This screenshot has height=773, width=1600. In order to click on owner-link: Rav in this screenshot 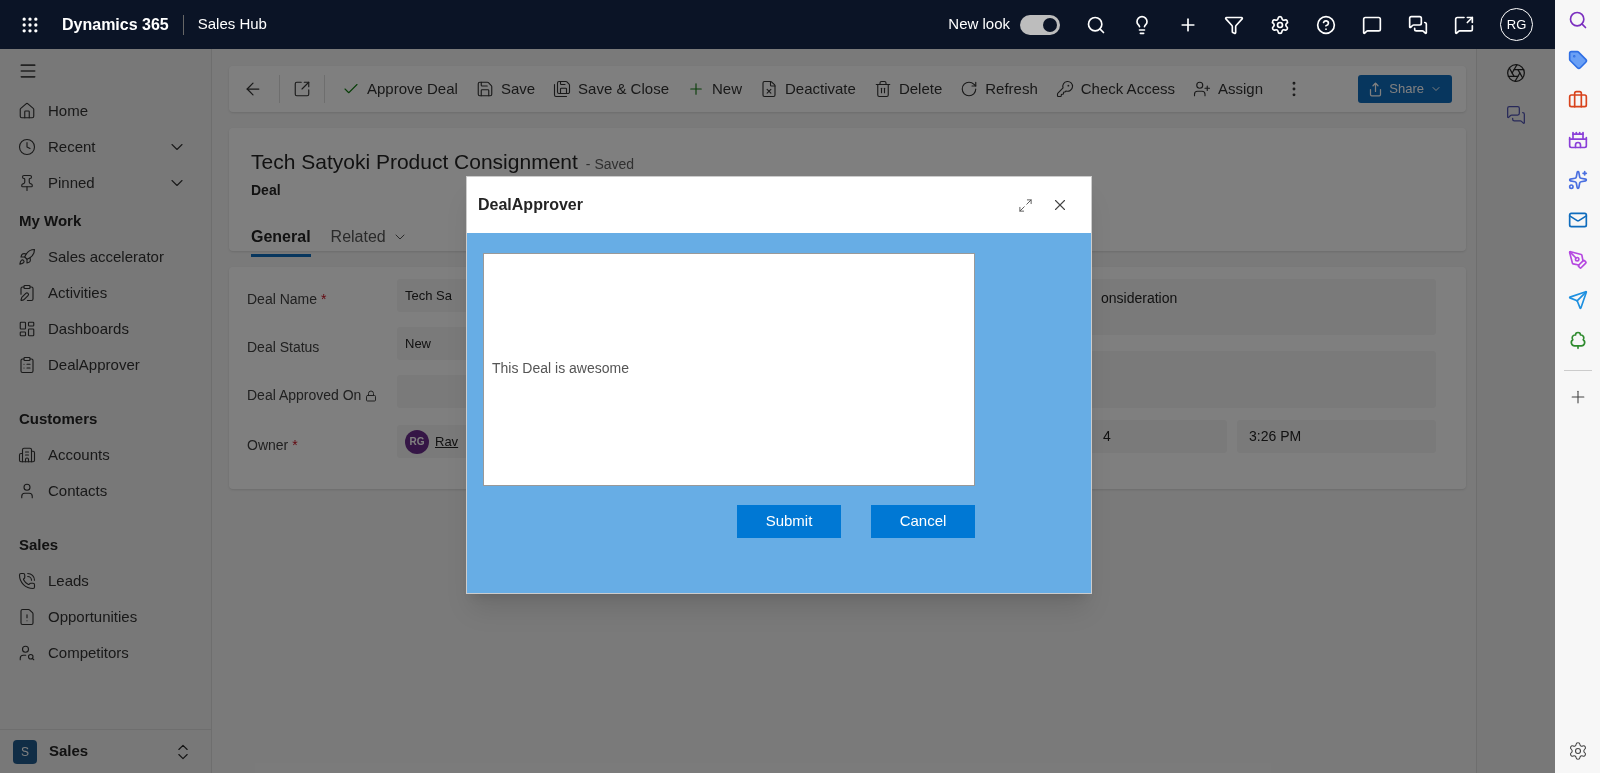, I will do `click(447, 441)`.